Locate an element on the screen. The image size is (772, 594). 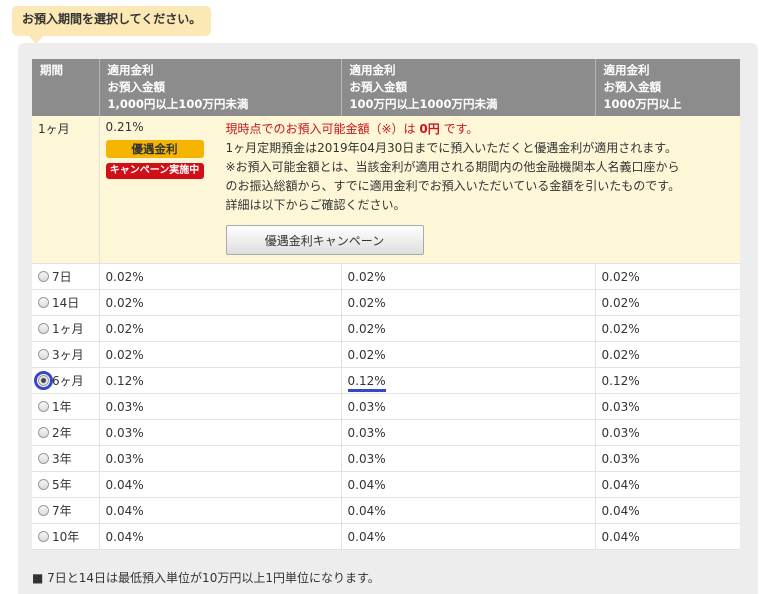
section-heading-text: お預入期間を選択してください。 is located at coordinates (112, 19).